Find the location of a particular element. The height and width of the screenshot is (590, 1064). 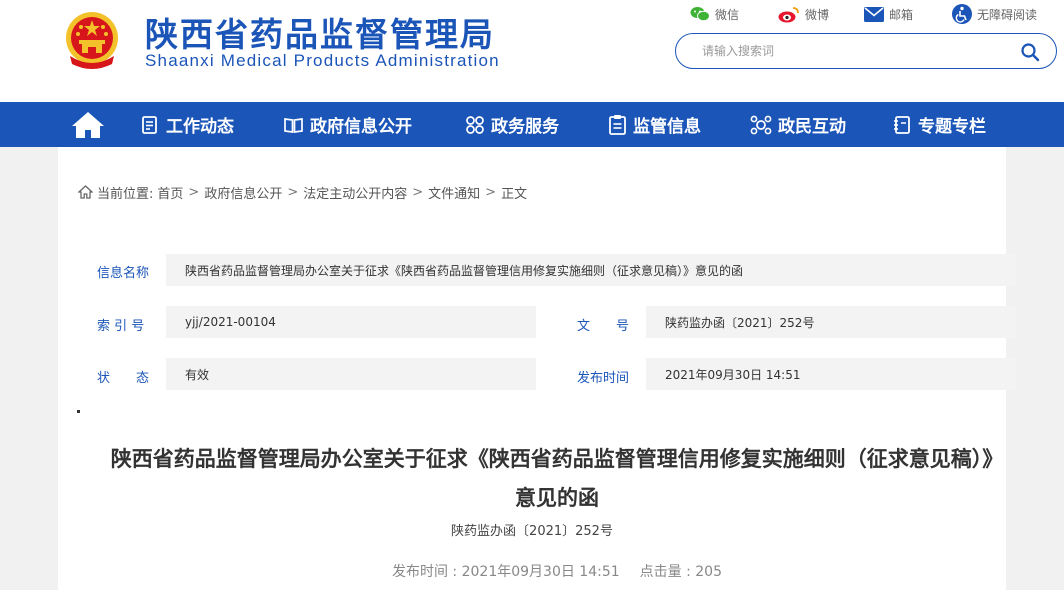

site-title: 陕西省药品监督管理局 is located at coordinates (320, 34).